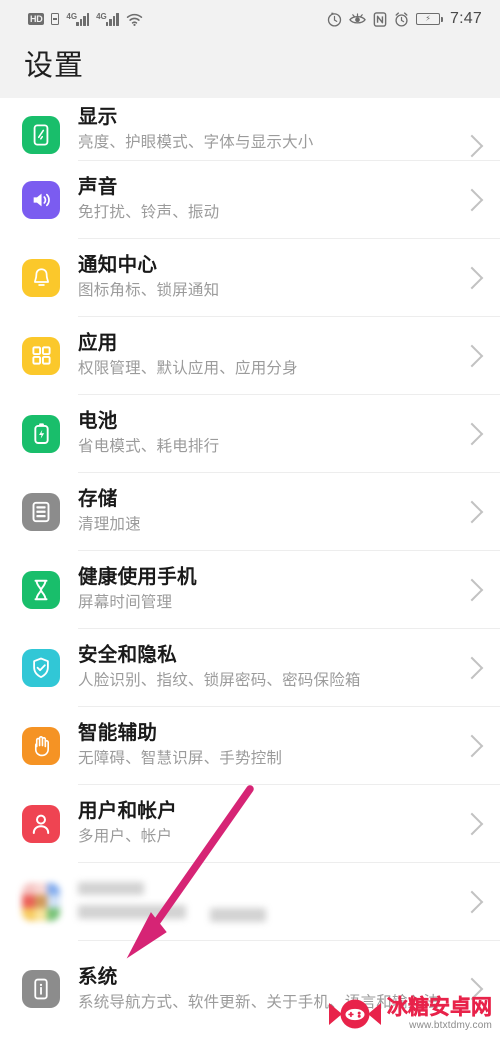  I want to click on settings-row-text: 应用 权限管理、默认应用、应用分身, so click(268, 355).